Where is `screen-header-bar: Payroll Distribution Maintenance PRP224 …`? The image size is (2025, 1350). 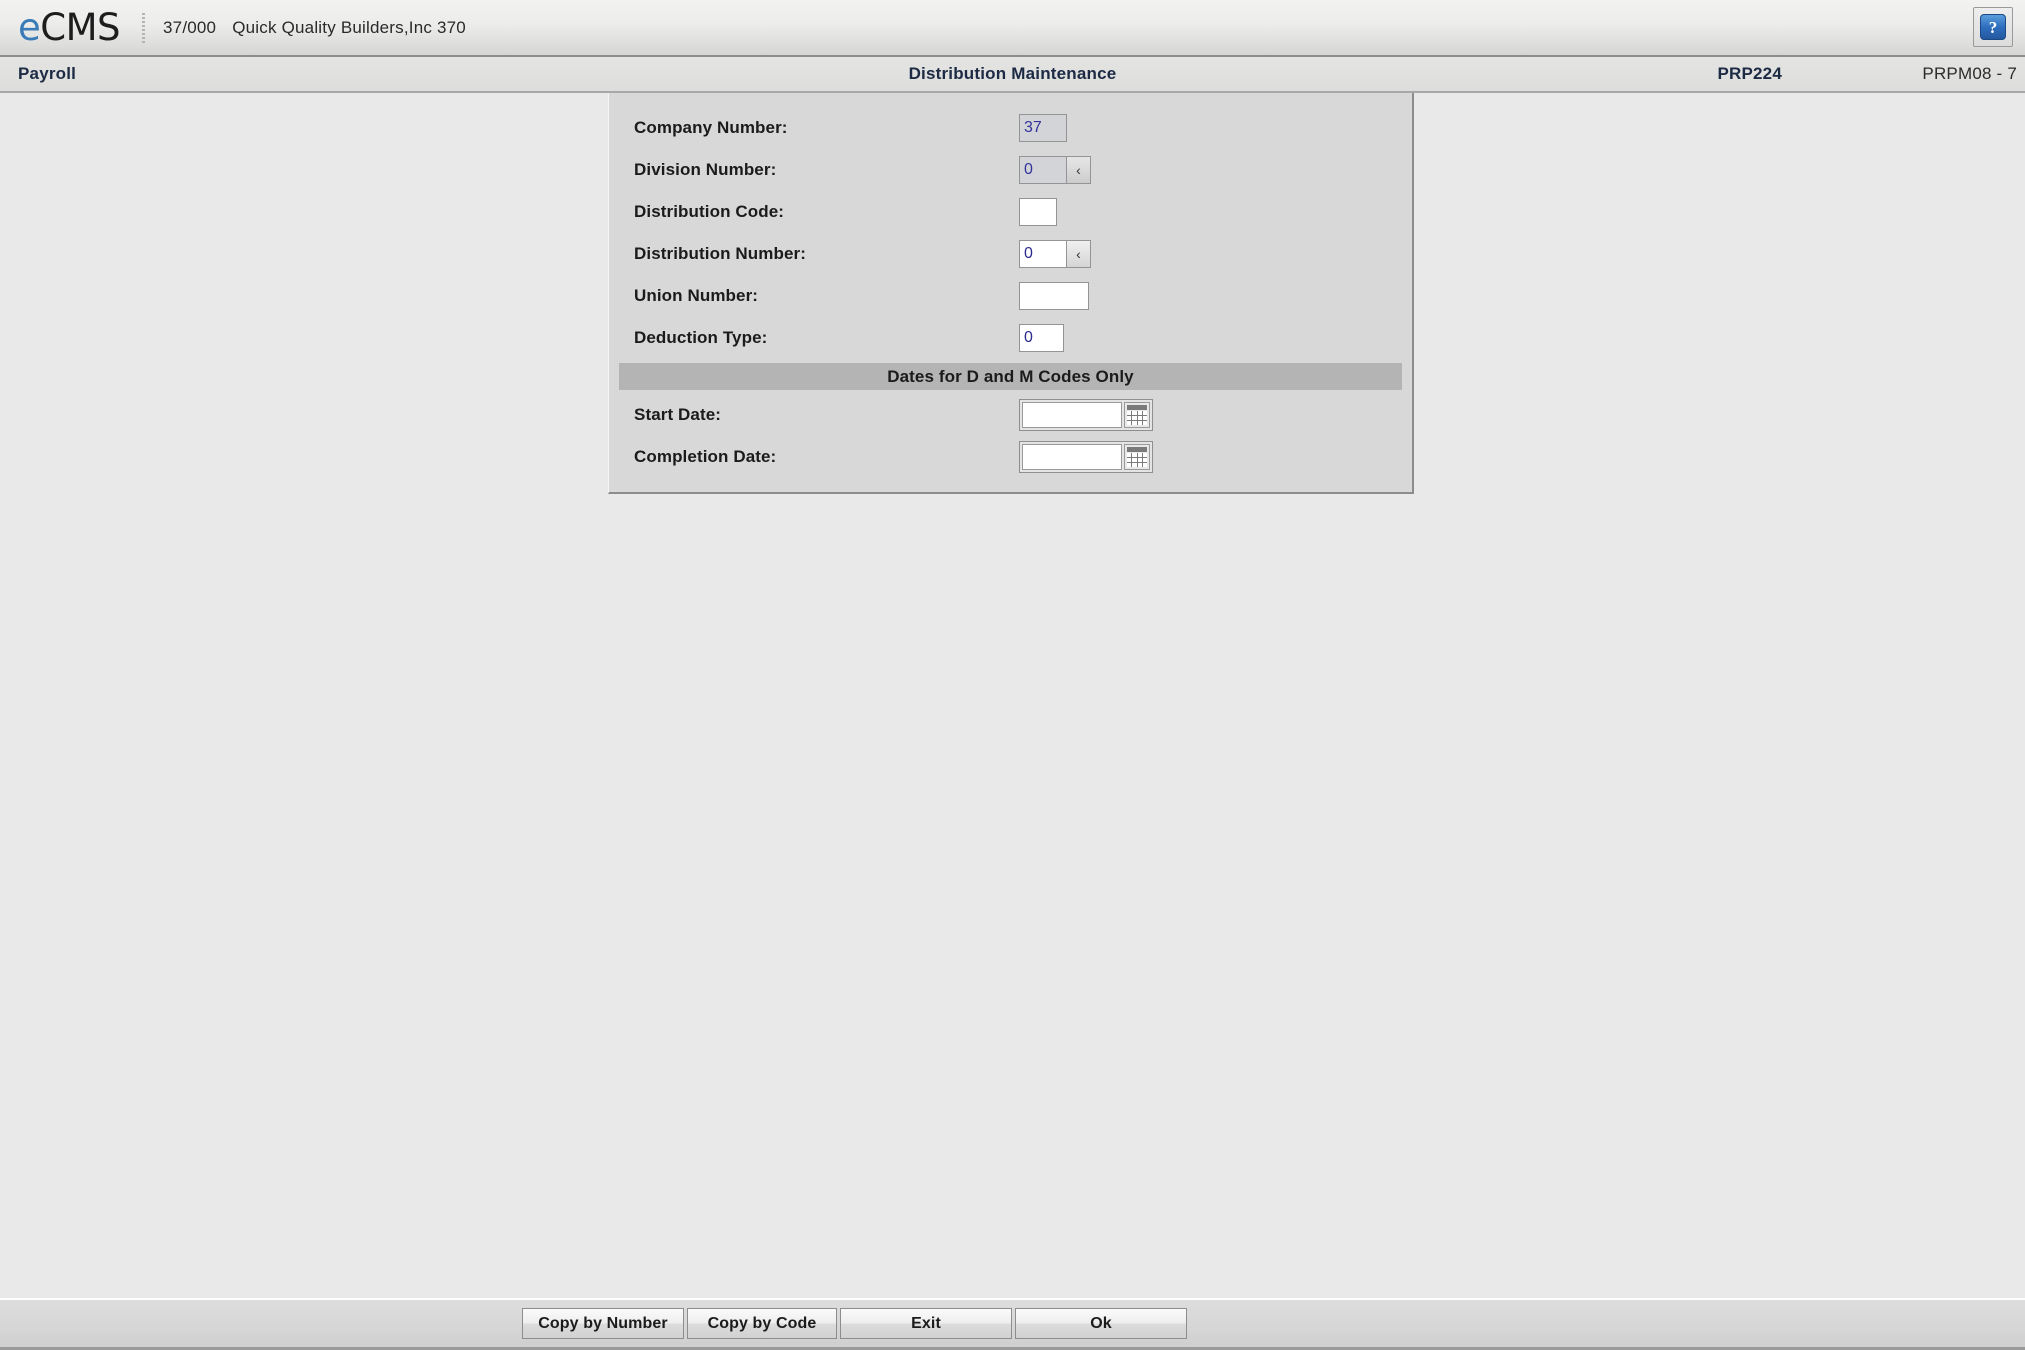
screen-header-bar: Payroll Distribution Maintenance PRP224 … is located at coordinates (1012, 75).